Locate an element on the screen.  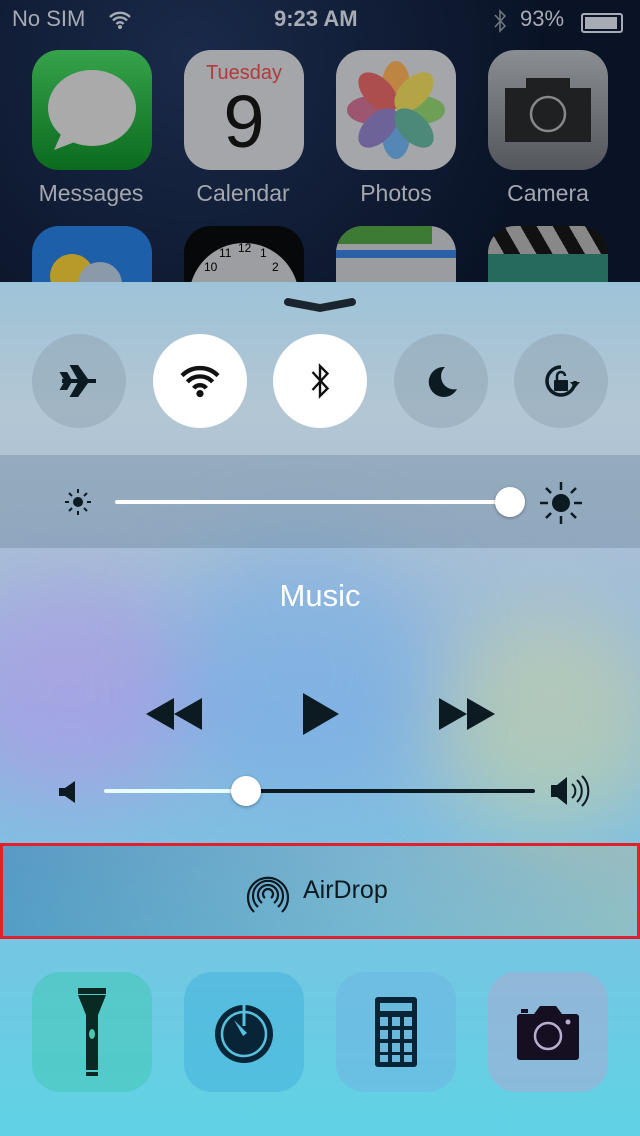
volume-slider is located at coordinates (246, 791).